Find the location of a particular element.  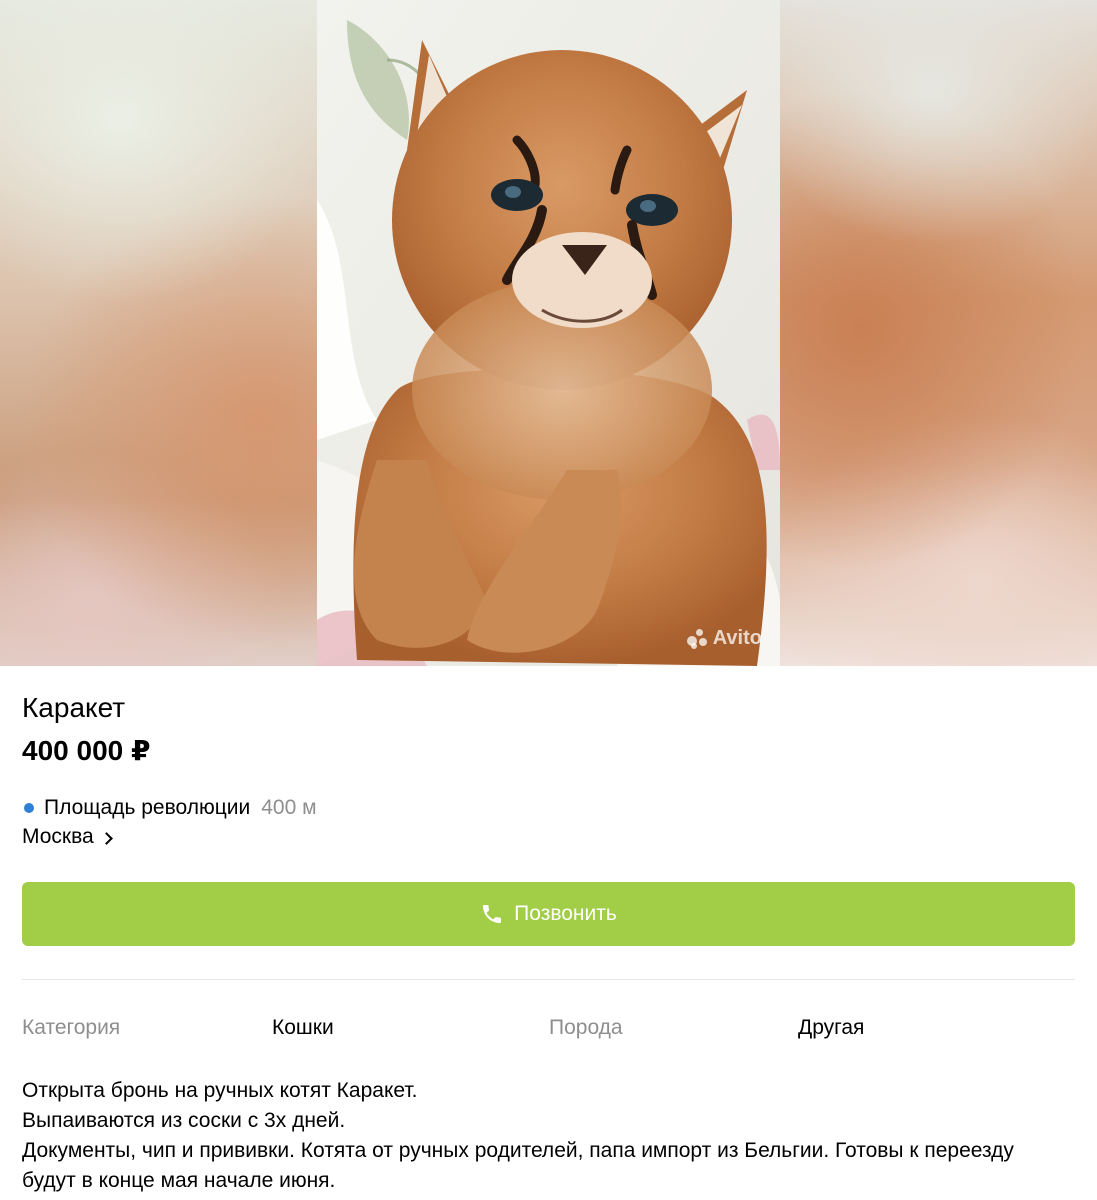

description-line: будут в конце мая начале июня. is located at coordinates (179, 1180).